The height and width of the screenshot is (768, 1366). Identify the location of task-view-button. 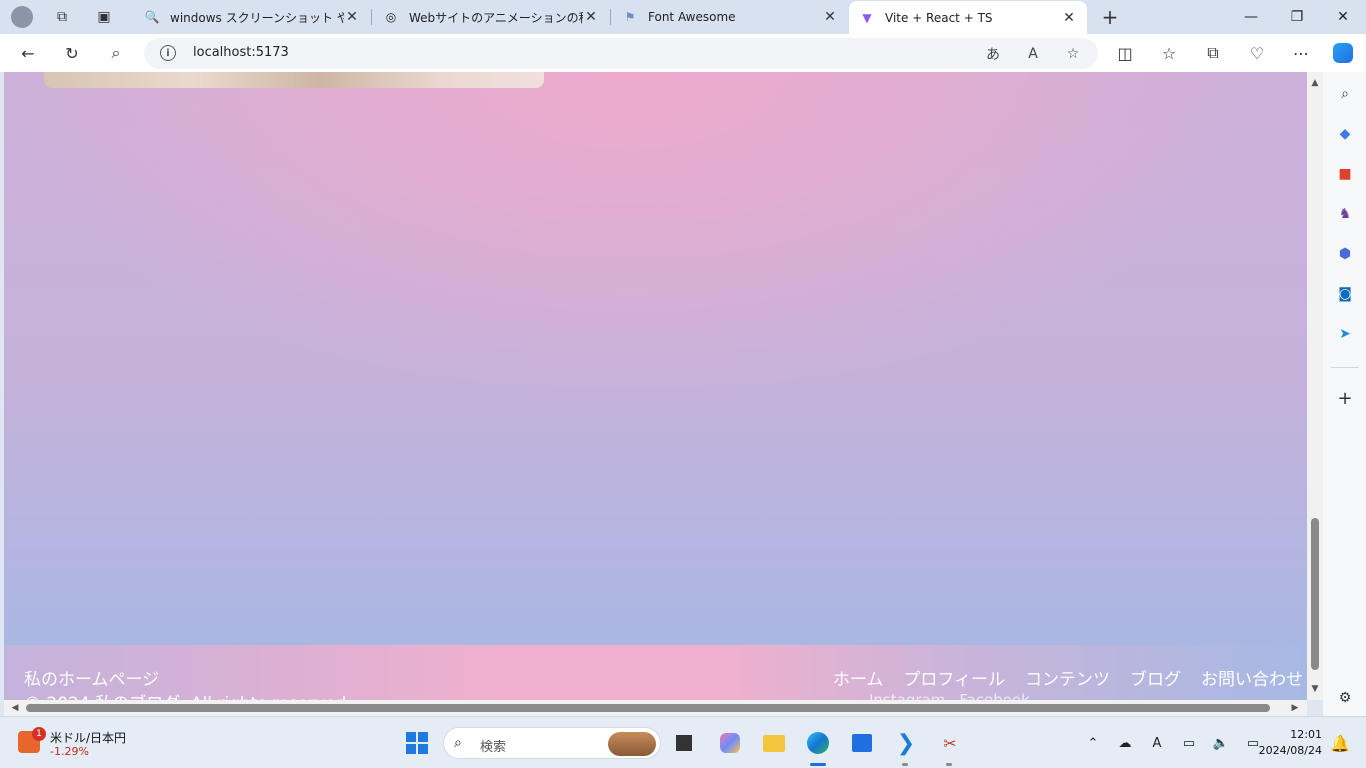
(684, 743).